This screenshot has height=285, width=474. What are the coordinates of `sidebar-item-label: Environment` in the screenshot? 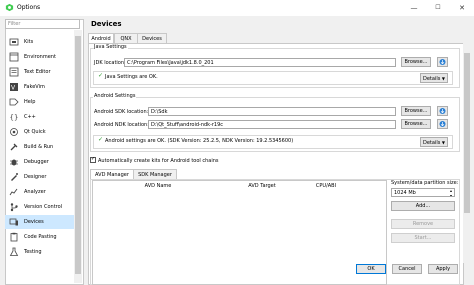 It's located at (40, 57).